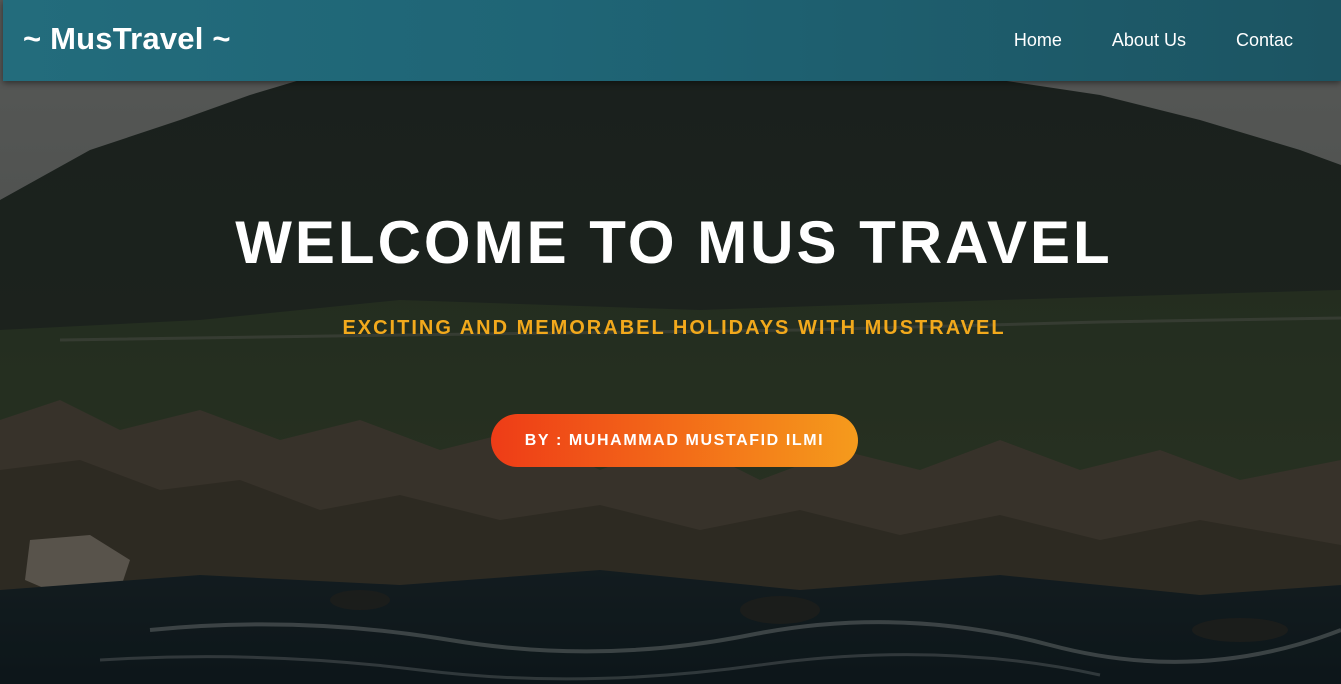  I want to click on nav-links: Home About Us Contac, so click(1153, 40).